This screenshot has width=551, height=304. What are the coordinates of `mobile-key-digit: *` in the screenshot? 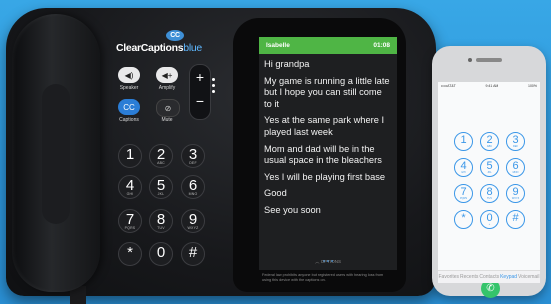 It's located at (463, 218).